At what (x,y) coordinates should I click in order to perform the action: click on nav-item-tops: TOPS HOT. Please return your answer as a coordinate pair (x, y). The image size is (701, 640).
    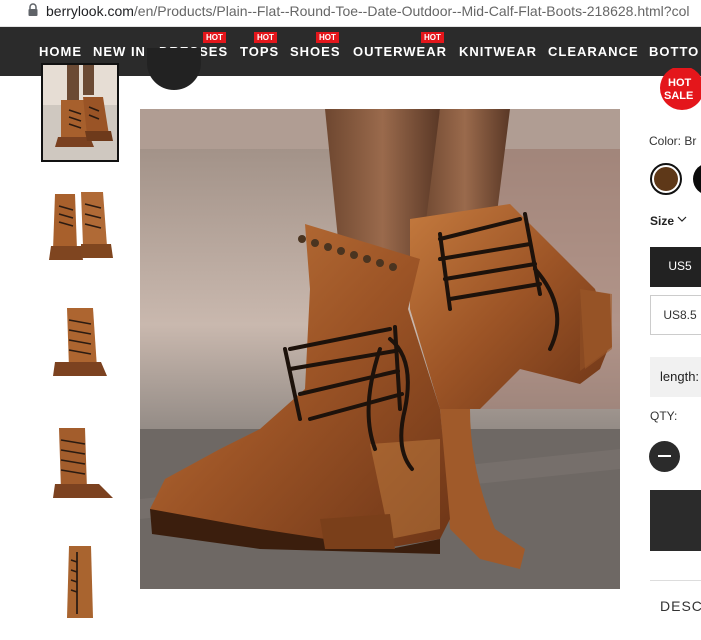
    Looking at the image, I should click on (260, 45).